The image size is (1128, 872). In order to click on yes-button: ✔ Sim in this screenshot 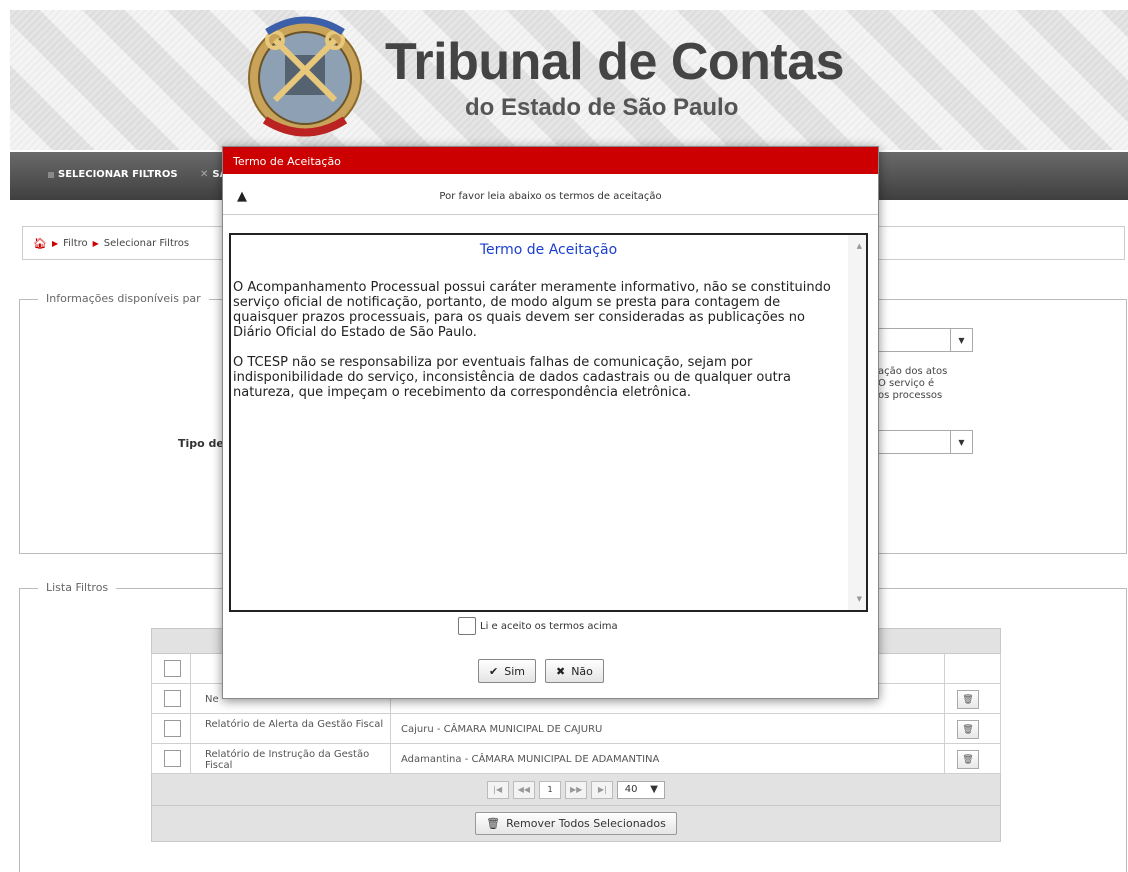, I will do `click(507, 671)`.